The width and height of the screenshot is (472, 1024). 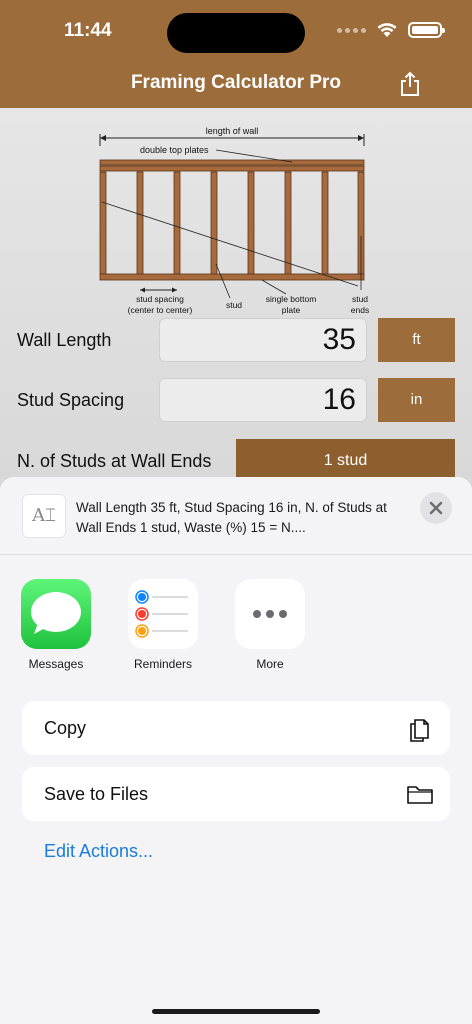 What do you see at coordinates (88, 30) in the screenshot?
I see `status-time: 11:44` at bounding box center [88, 30].